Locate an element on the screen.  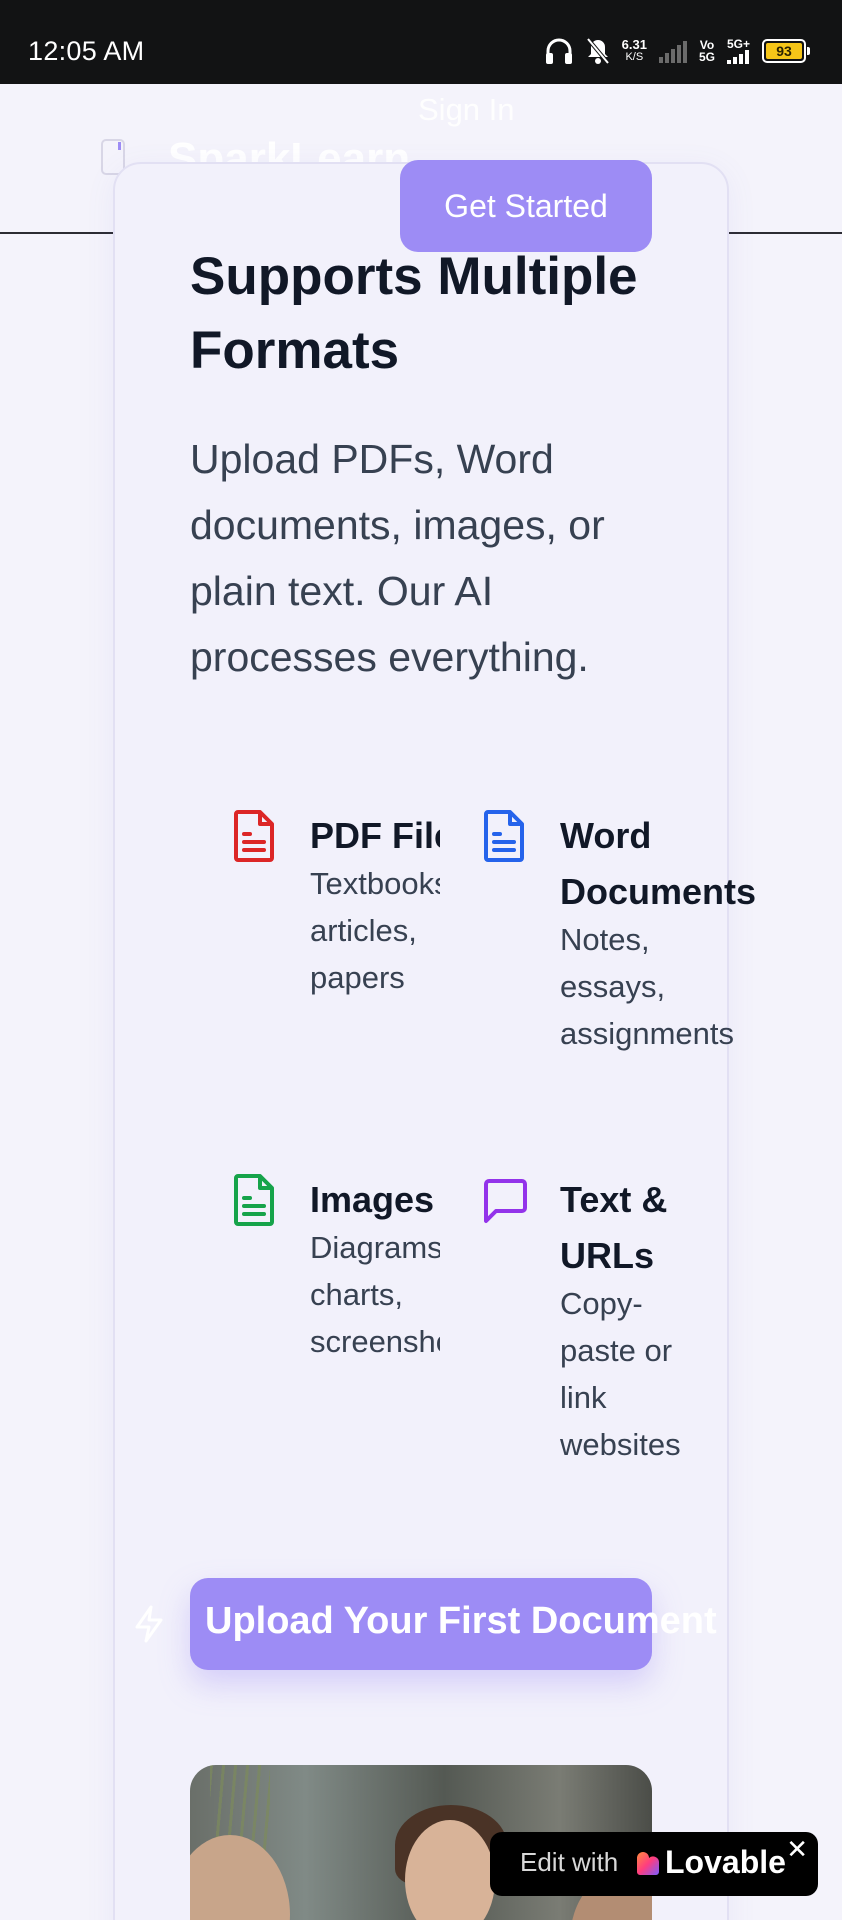
format-item-images: Images Diagrams, charts, screenshots is located at coordinates (337, 1272).